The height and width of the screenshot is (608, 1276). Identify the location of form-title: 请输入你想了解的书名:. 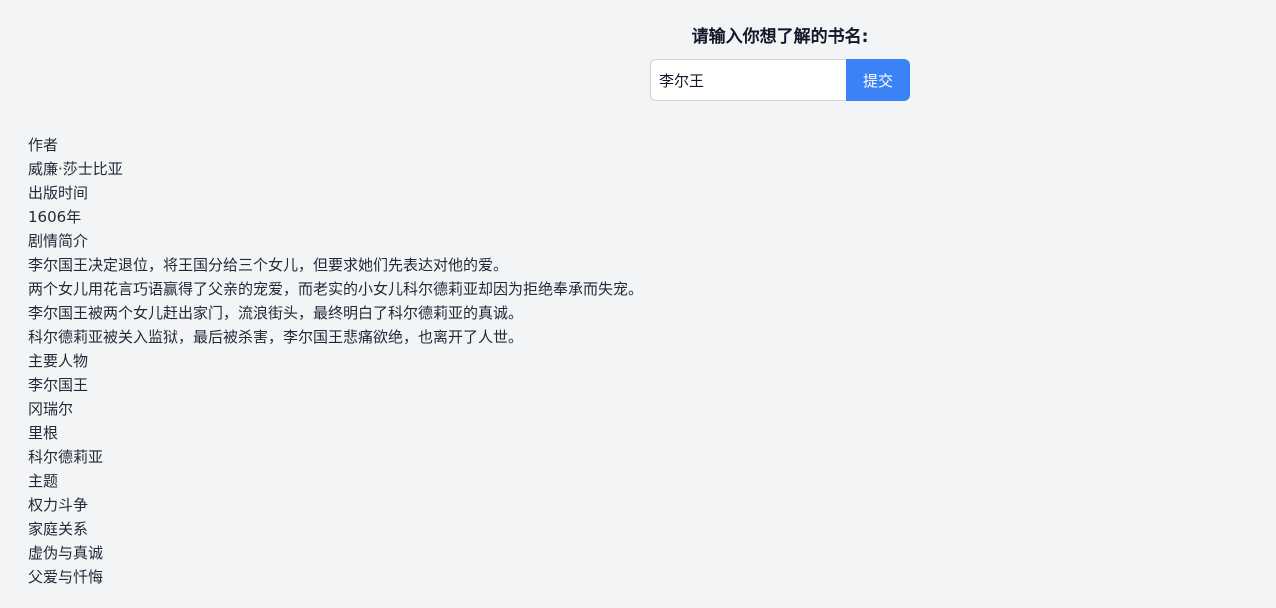
(780, 37).